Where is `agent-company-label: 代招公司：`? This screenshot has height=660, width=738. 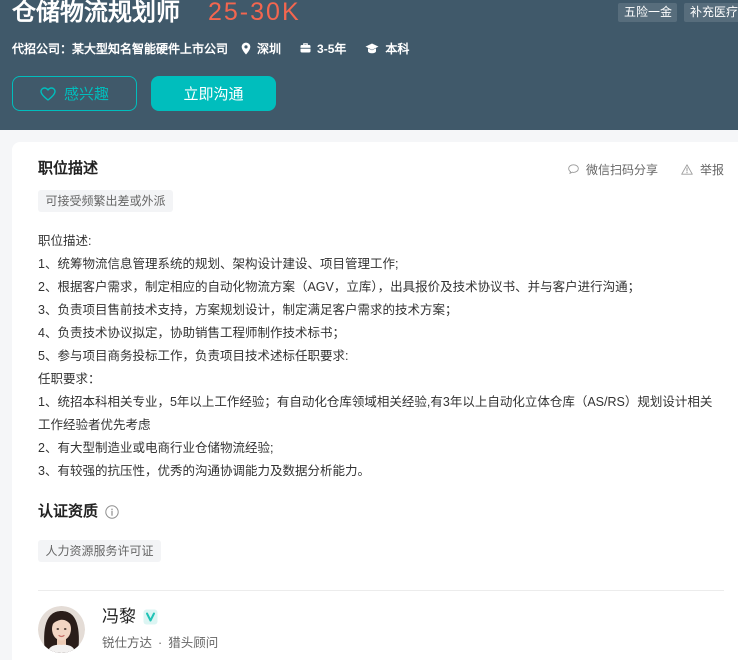 agent-company-label: 代招公司： is located at coordinates (42, 48).